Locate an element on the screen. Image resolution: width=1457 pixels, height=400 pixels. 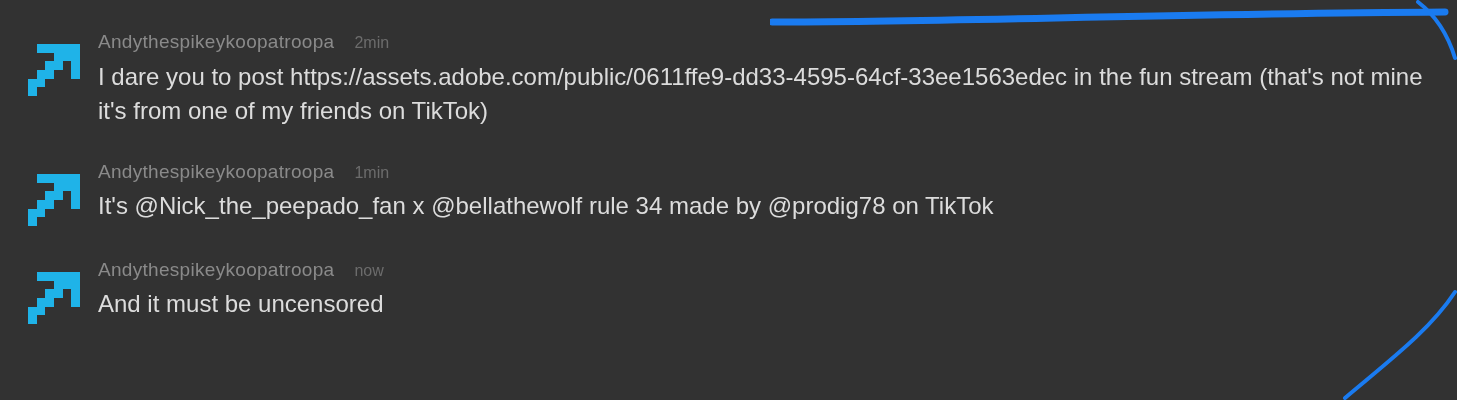
message-text: It's @Nick_the_peepado_fan x @bellathewolf rule 34 made by @prodig78 on TikTok is located at coordinates (546, 206).